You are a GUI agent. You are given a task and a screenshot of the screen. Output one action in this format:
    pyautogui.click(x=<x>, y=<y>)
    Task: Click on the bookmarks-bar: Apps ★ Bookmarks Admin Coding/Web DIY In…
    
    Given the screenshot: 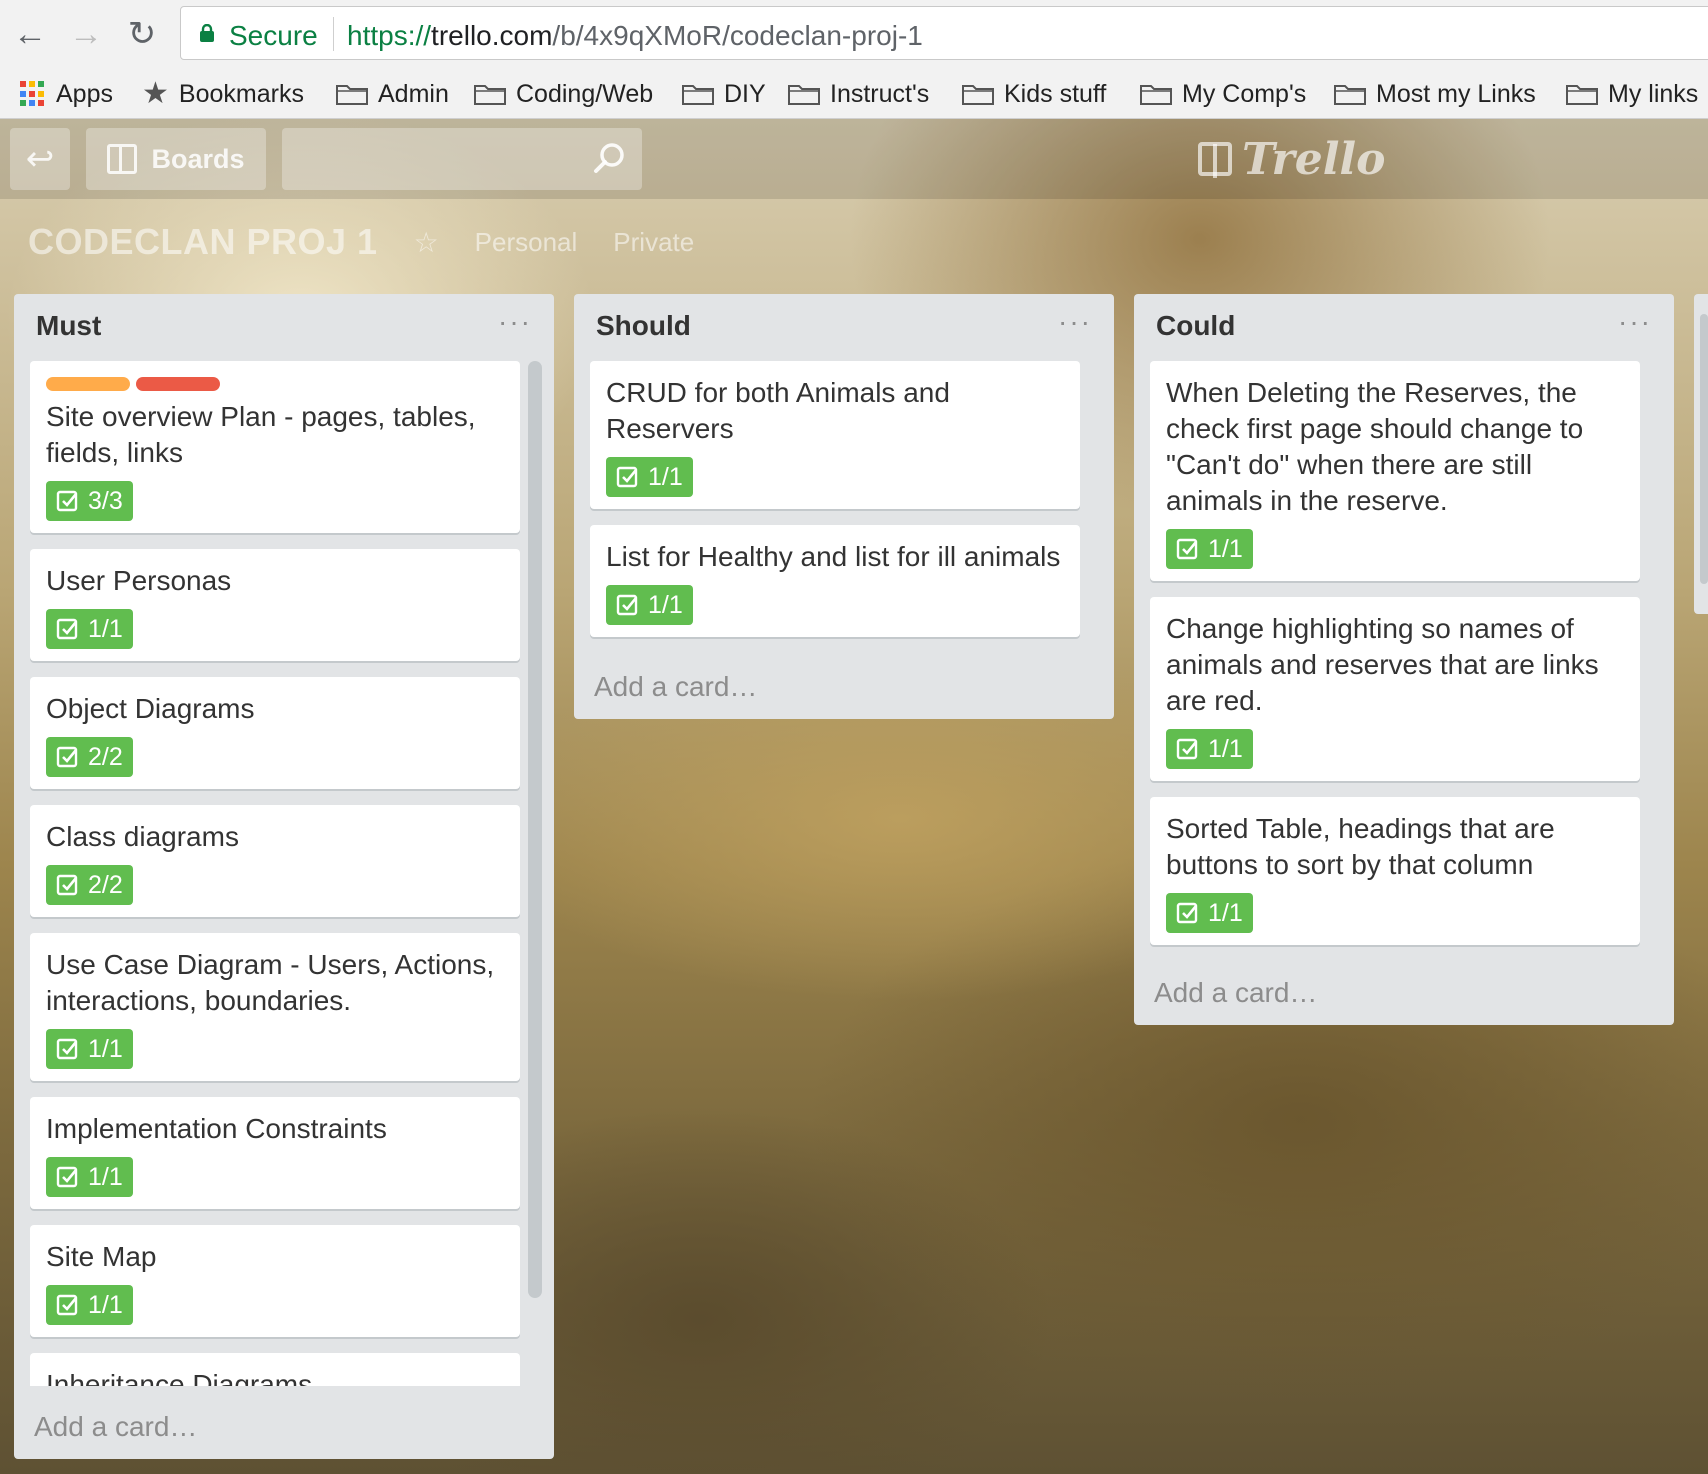 What is the action you would take?
    pyautogui.click(x=854, y=94)
    